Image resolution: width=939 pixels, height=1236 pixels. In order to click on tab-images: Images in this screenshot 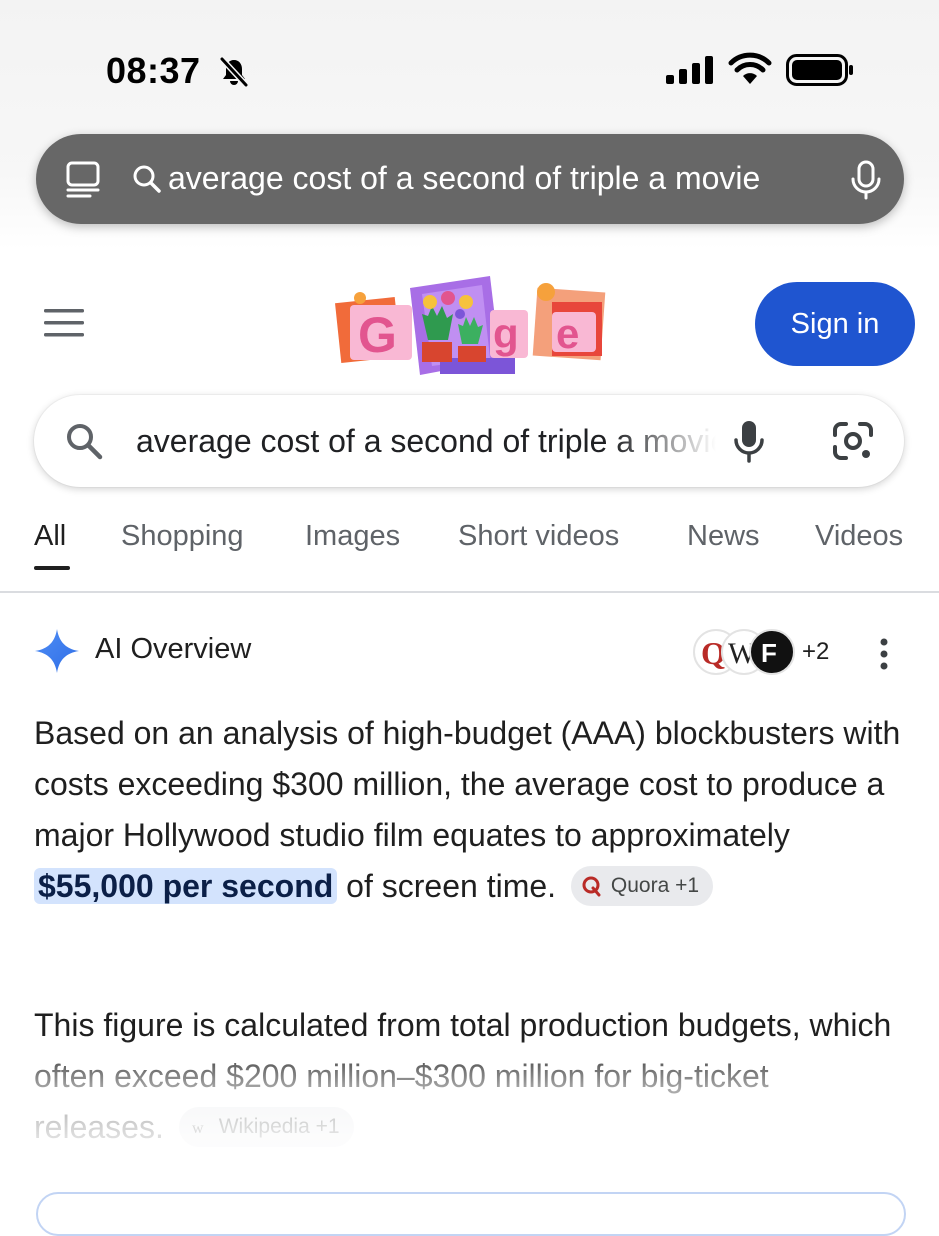, I will do `click(352, 536)`.